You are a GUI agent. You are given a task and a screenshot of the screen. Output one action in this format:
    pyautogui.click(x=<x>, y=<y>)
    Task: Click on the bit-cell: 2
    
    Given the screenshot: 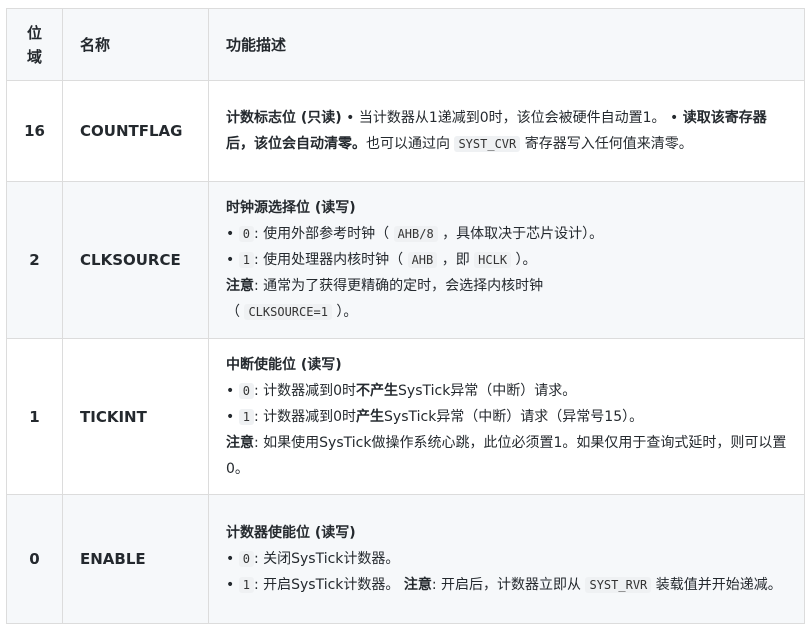 What is the action you would take?
    pyautogui.click(x=34, y=260)
    